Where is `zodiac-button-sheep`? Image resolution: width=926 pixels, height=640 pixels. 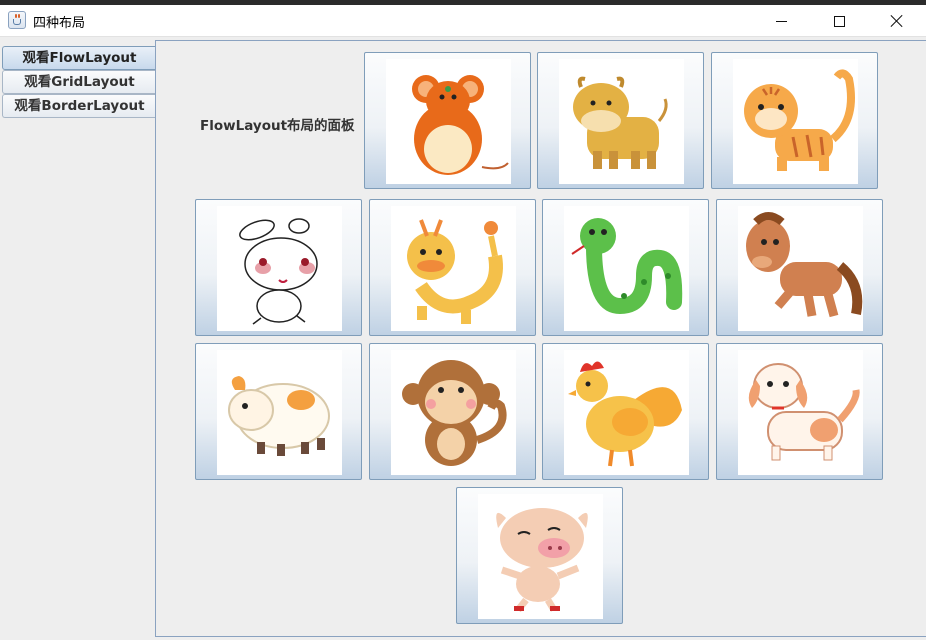 zodiac-button-sheep is located at coordinates (278, 411).